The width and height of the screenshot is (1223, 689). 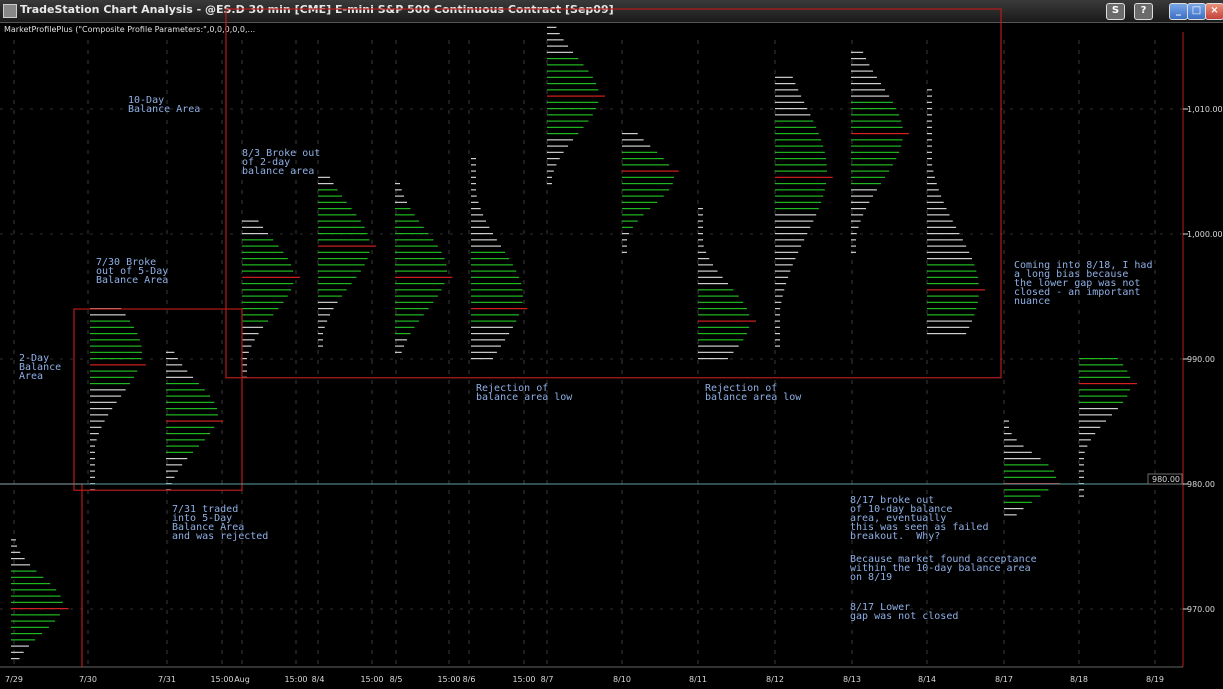 What do you see at coordinates (1079, 679) in the screenshot?
I see `x-tick-label: 8/18` at bounding box center [1079, 679].